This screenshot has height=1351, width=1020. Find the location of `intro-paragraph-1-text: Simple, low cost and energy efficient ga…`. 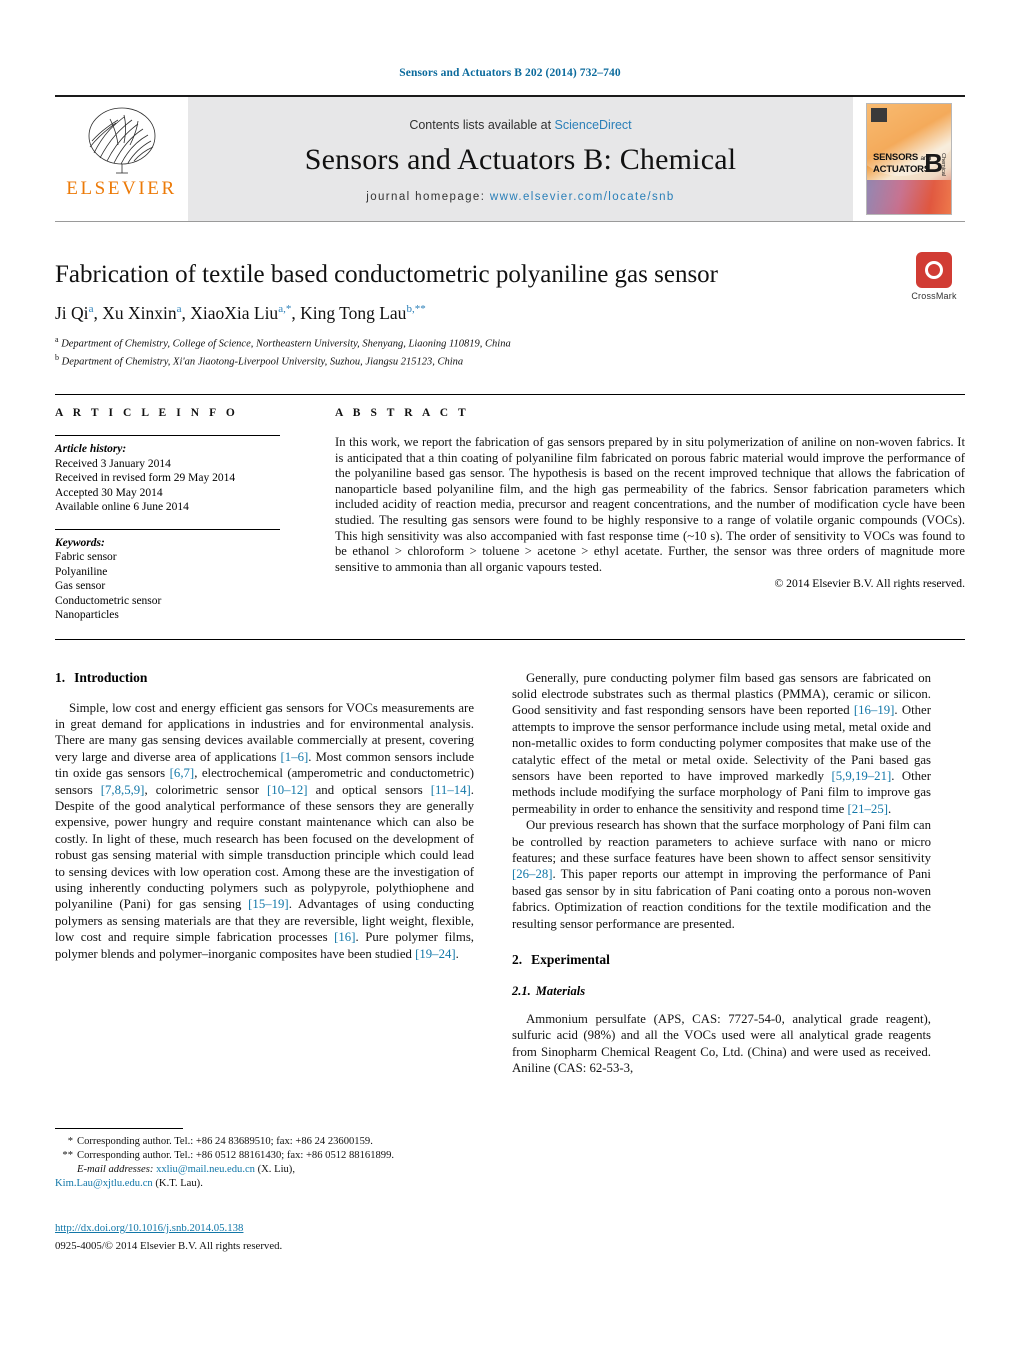

intro-paragraph-1-text: Simple, low cost and energy efficient ga… is located at coordinates (265, 830).